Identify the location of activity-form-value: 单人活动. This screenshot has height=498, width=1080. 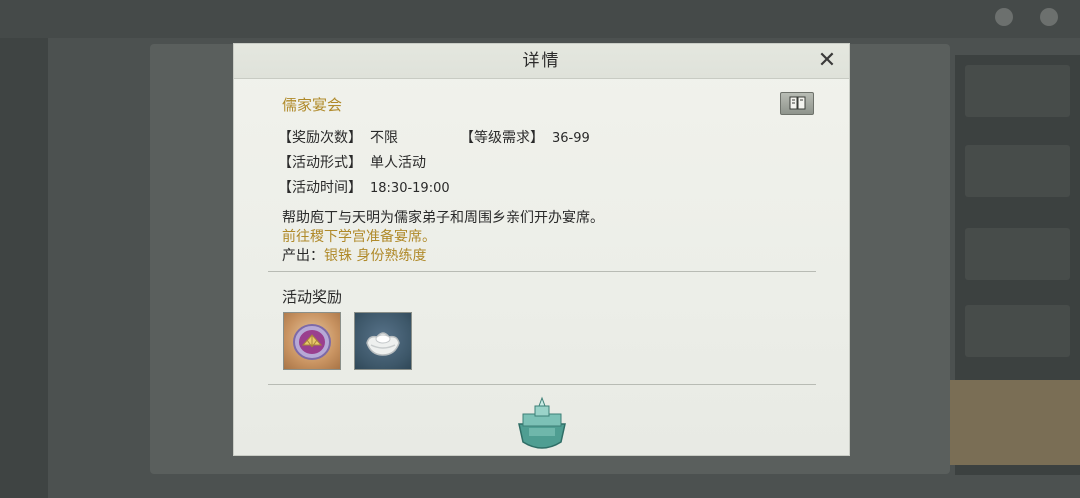
(398, 163).